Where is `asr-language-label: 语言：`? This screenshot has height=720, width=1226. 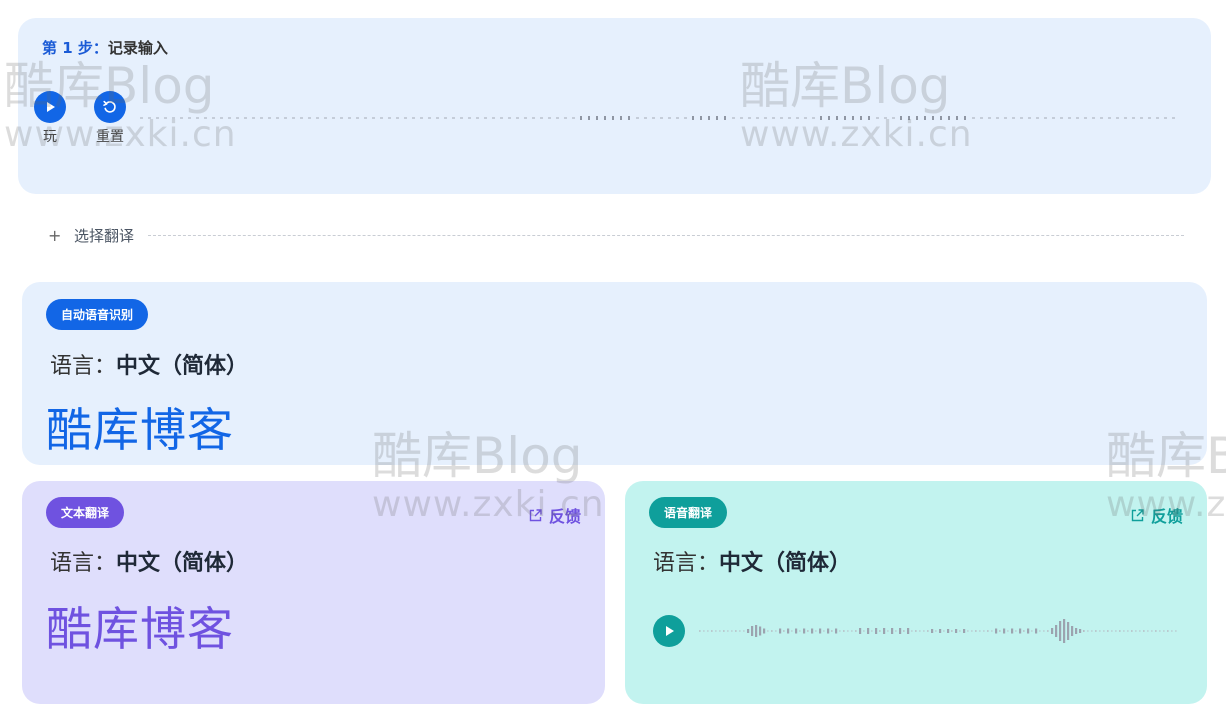
asr-language-label: 语言： is located at coordinates (83, 366).